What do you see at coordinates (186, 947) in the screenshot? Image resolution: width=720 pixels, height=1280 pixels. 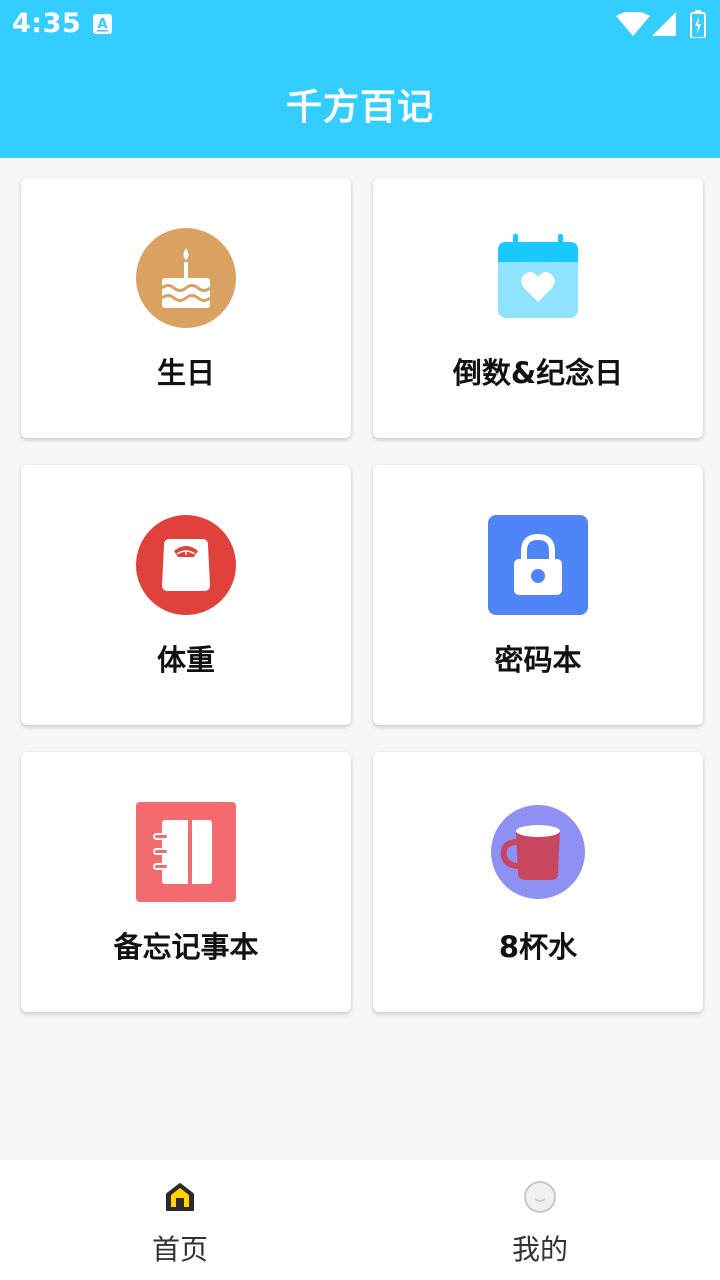 I see `notebook-label: 备忘记事本` at bounding box center [186, 947].